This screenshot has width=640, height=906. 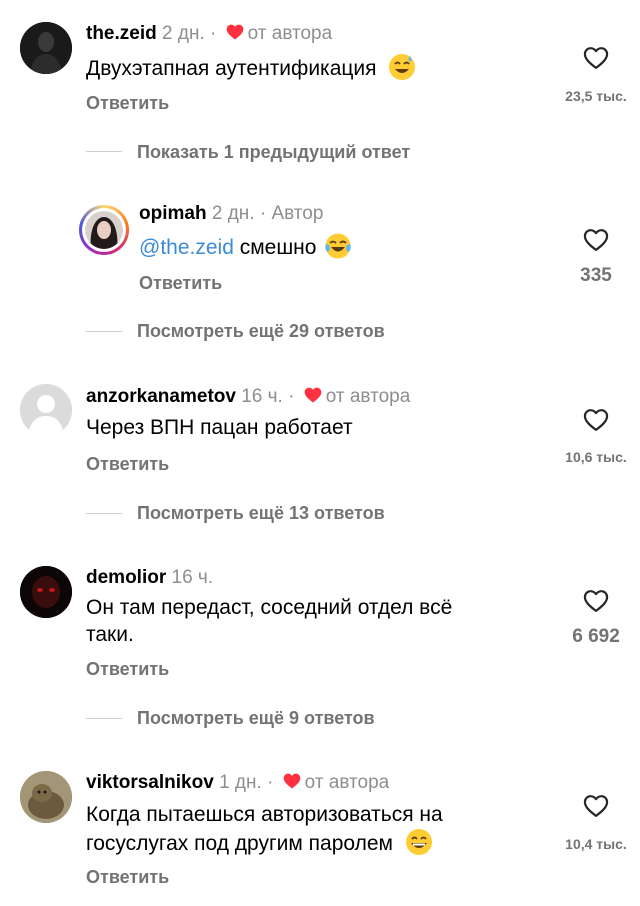 What do you see at coordinates (239, 843) in the screenshot?
I see `comment-text-line: госуслугах под другим паролем` at bounding box center [239, 843].